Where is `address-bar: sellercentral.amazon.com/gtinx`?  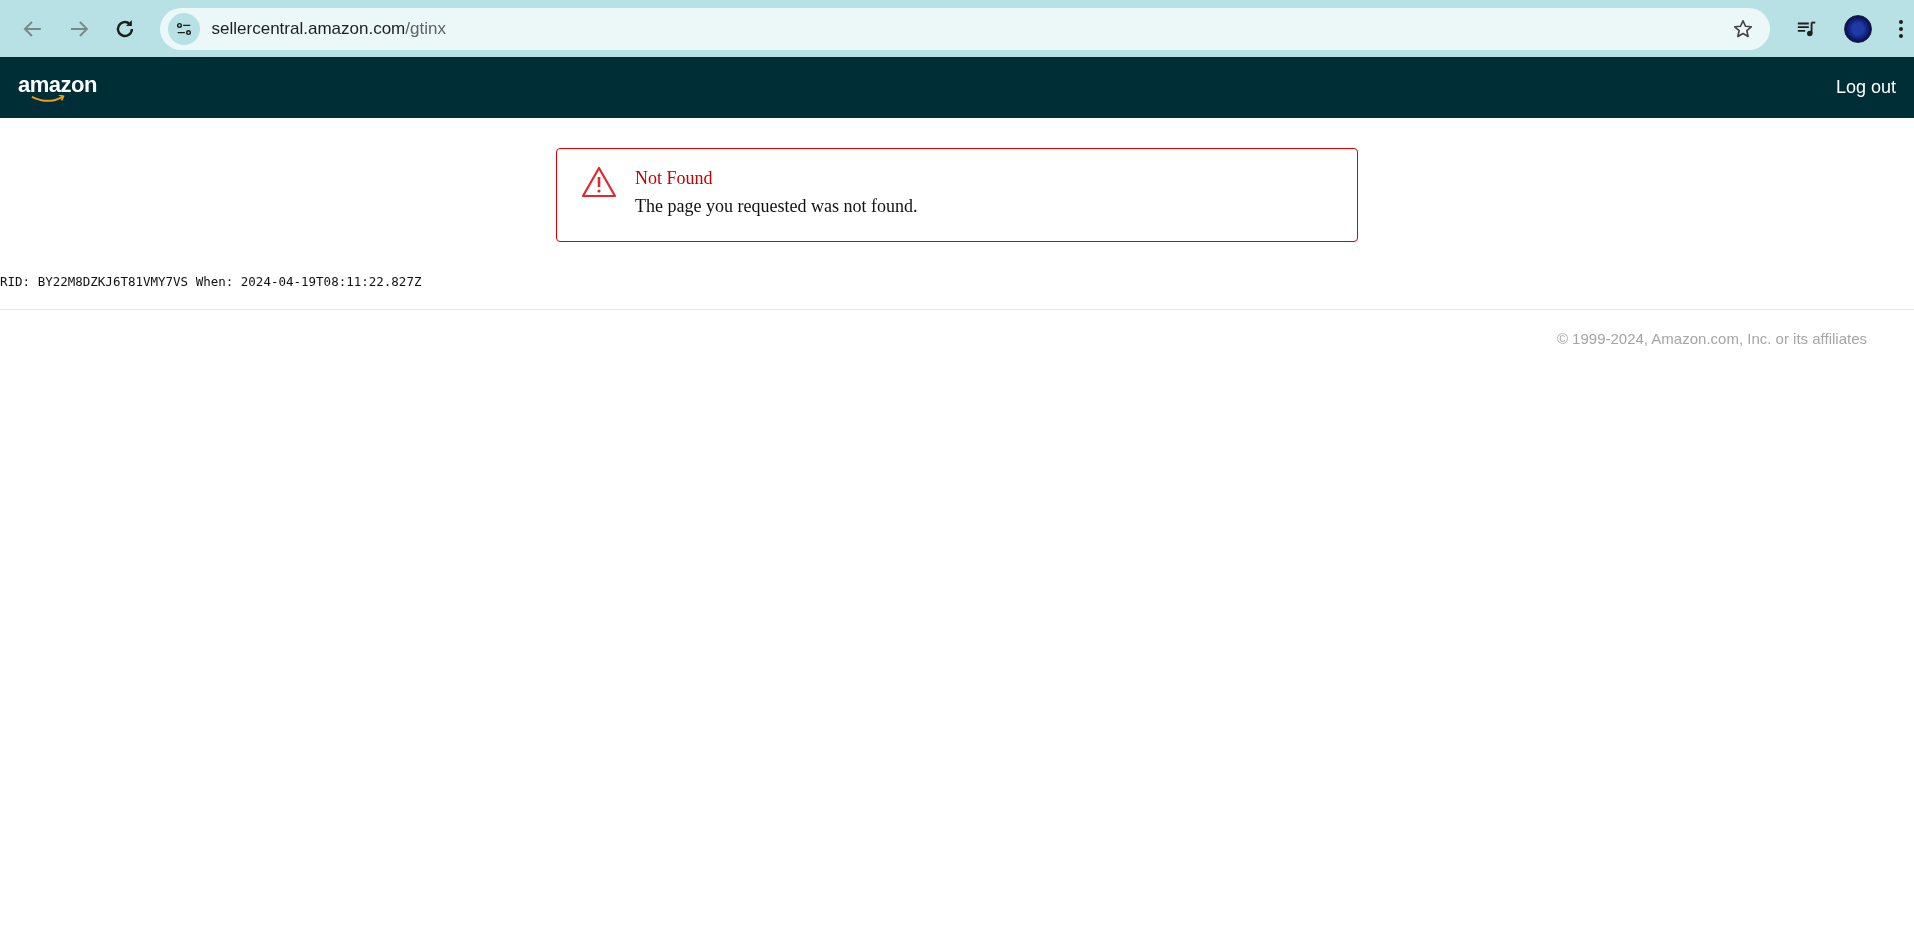
address-bar: sellercentral.amazon.com/gtinx is located at coordinates (964, 28).